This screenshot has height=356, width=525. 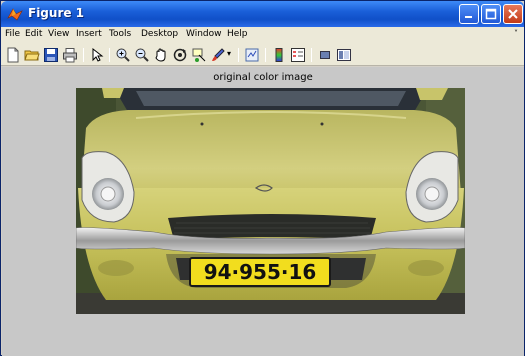 I want to click on brush-dropdown-arrow: ▾, so click(x=229, y=53).